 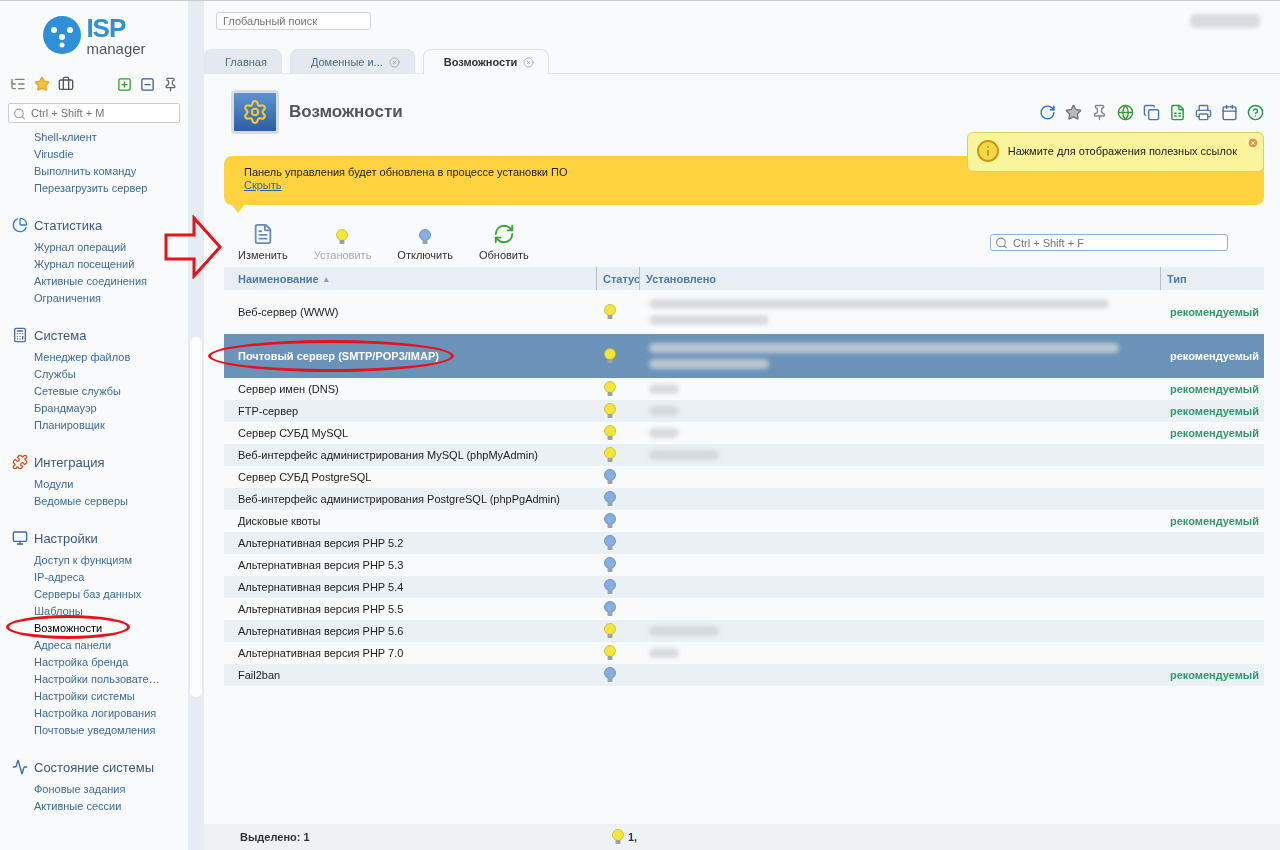 What do you see at coordinates (305, 477) in the screenshot?
I see `name-cell-text: Сервер СУБД PostgreSQL` at bounding box center [305, 477].